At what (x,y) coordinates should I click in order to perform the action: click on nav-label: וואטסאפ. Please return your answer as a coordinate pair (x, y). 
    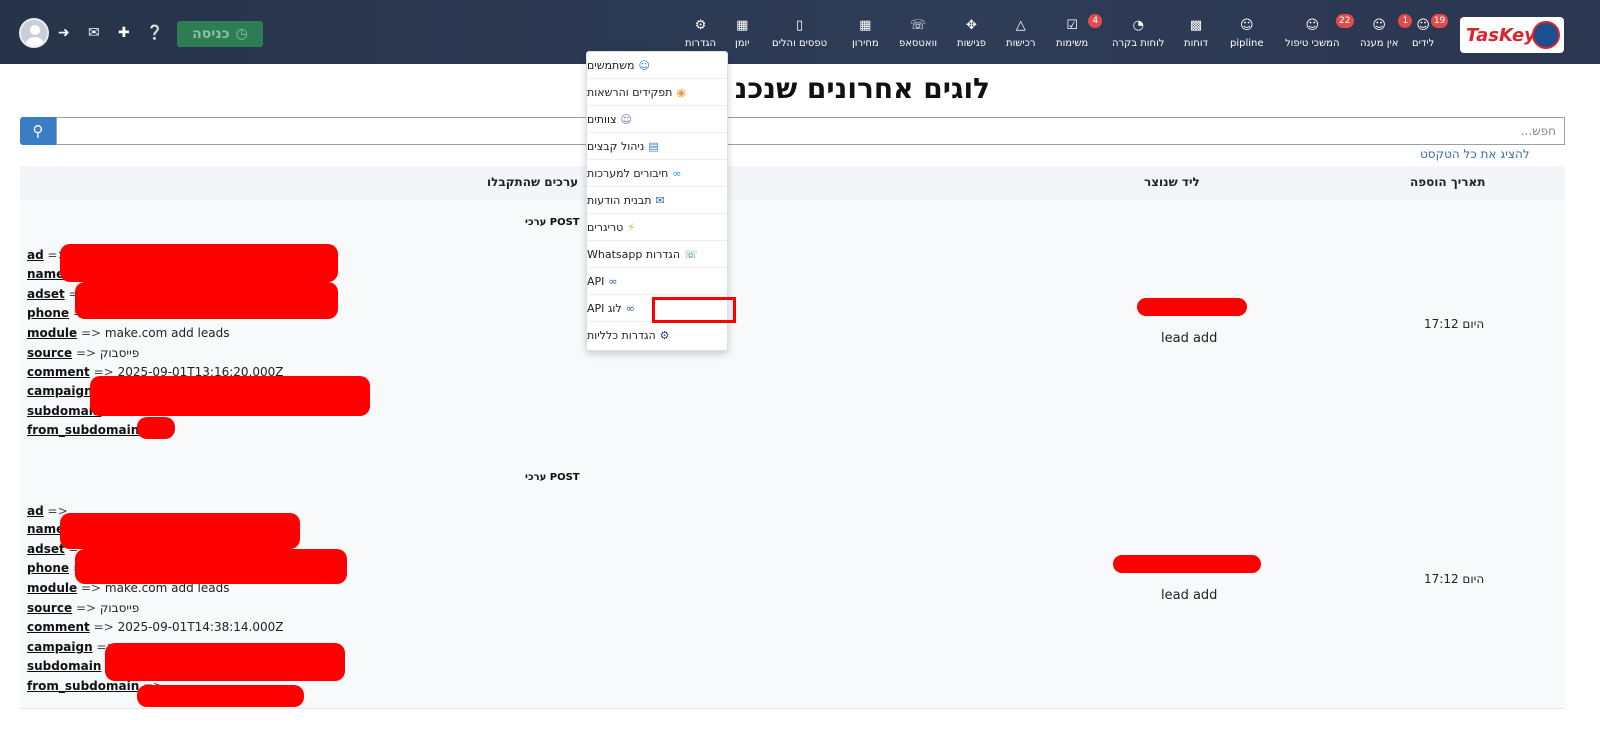
    Looking at the image, I should click on (918, 43).